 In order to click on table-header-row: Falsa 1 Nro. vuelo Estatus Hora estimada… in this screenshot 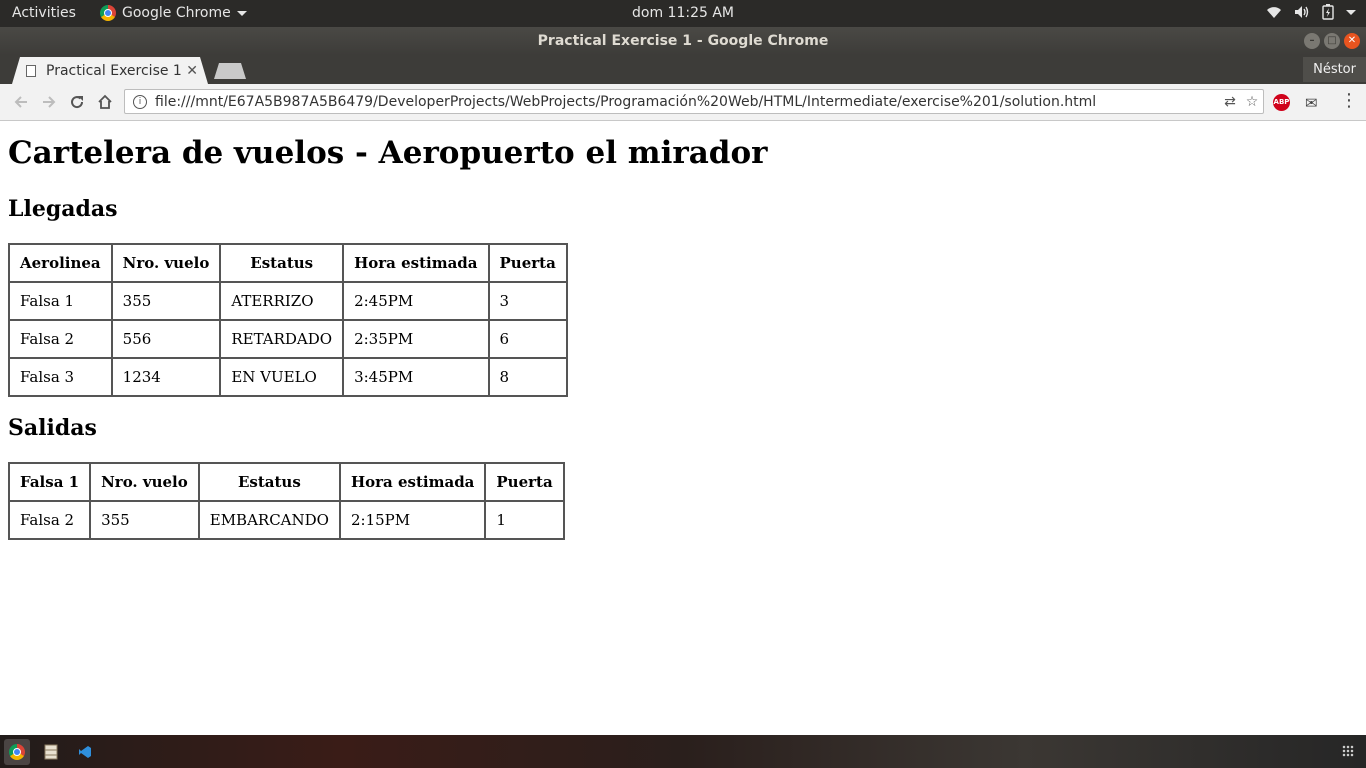, I will do `click(286, 482)`.